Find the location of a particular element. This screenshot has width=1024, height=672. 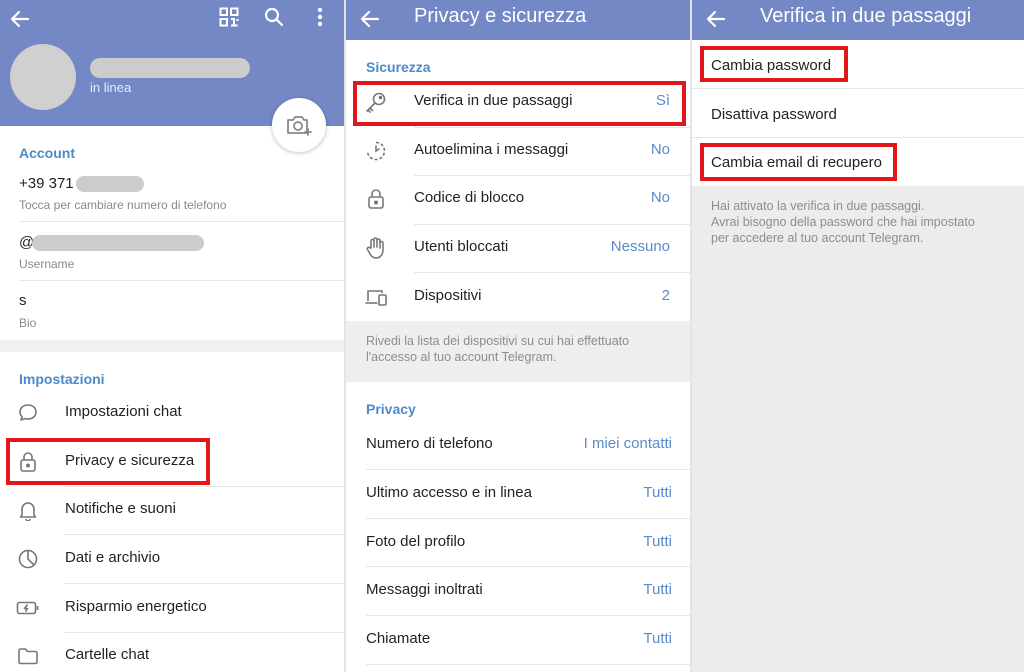

item-value: I miei contatti is located at coordinates (627, 443).